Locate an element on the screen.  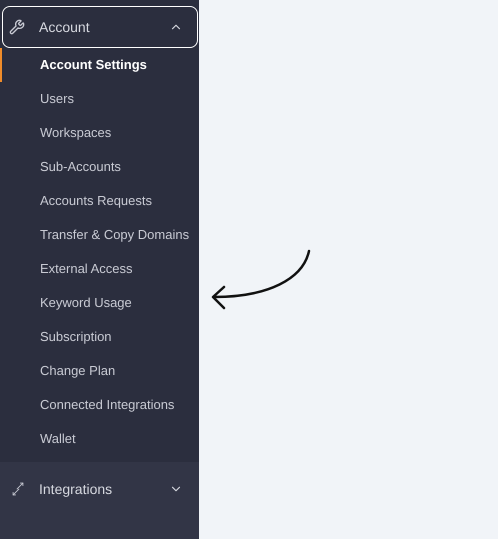
submenu-item: Sub-Accounts is located at coordinates (99, 167).